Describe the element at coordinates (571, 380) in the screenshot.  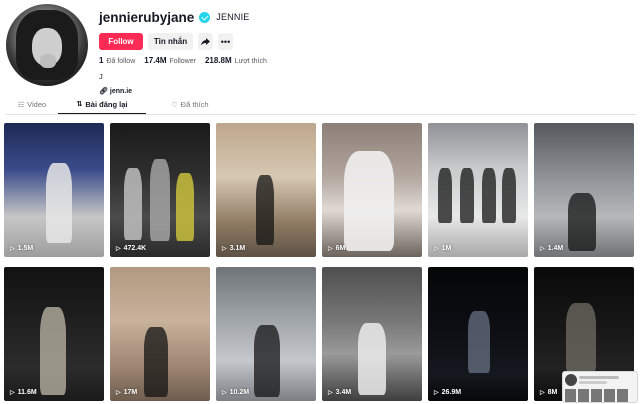
I see `mini-player-avatar` at that location.